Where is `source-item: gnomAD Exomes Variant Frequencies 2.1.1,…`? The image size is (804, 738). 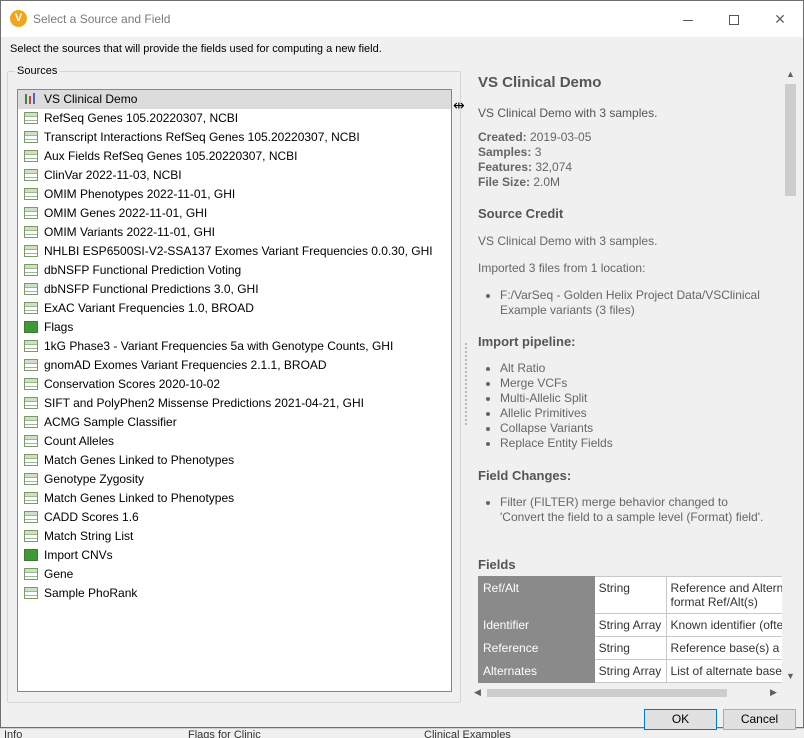
source-item: gnomAD Exomes Variant Frequencies 2.1.1,… is located at coordinates (234, 365).